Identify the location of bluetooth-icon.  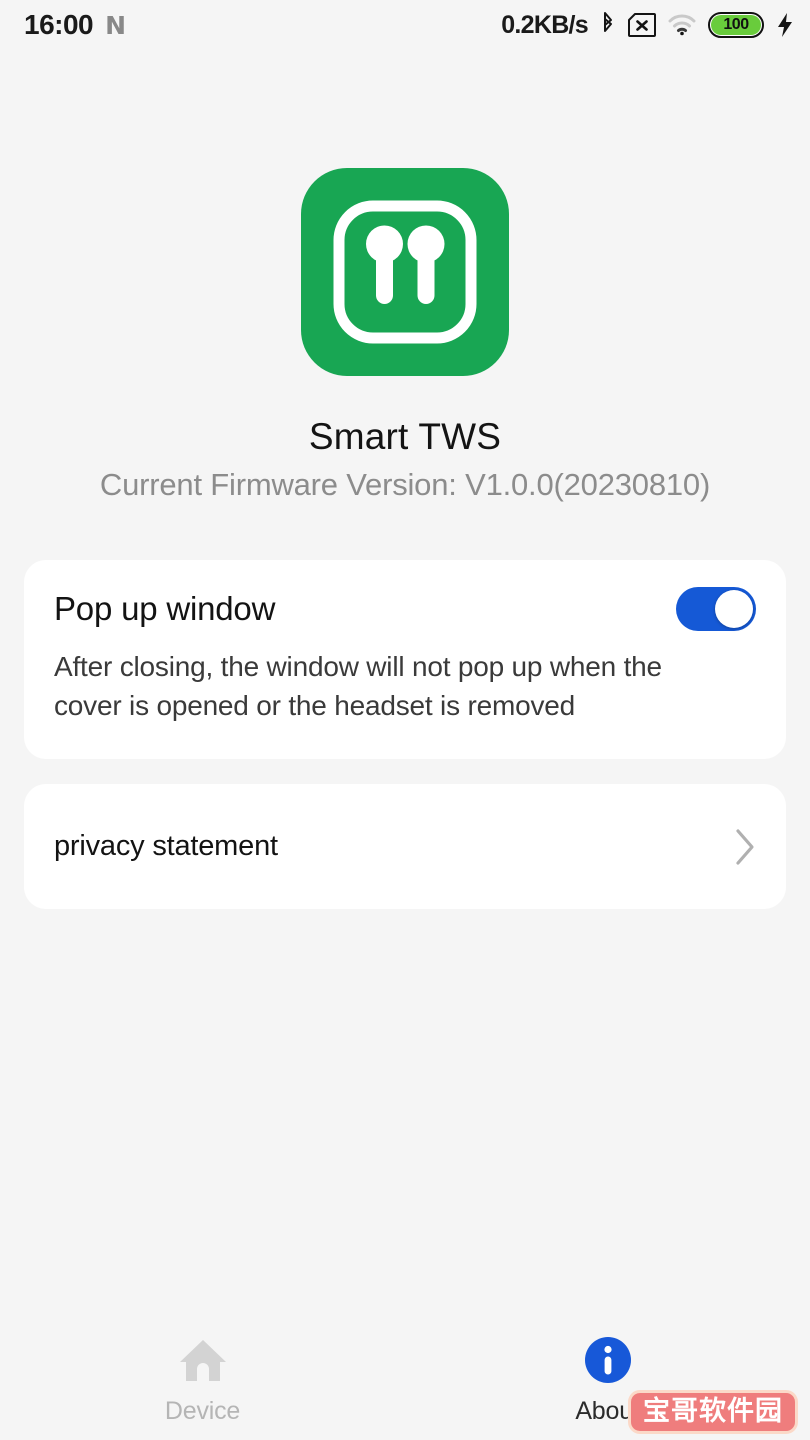
(608, 25).